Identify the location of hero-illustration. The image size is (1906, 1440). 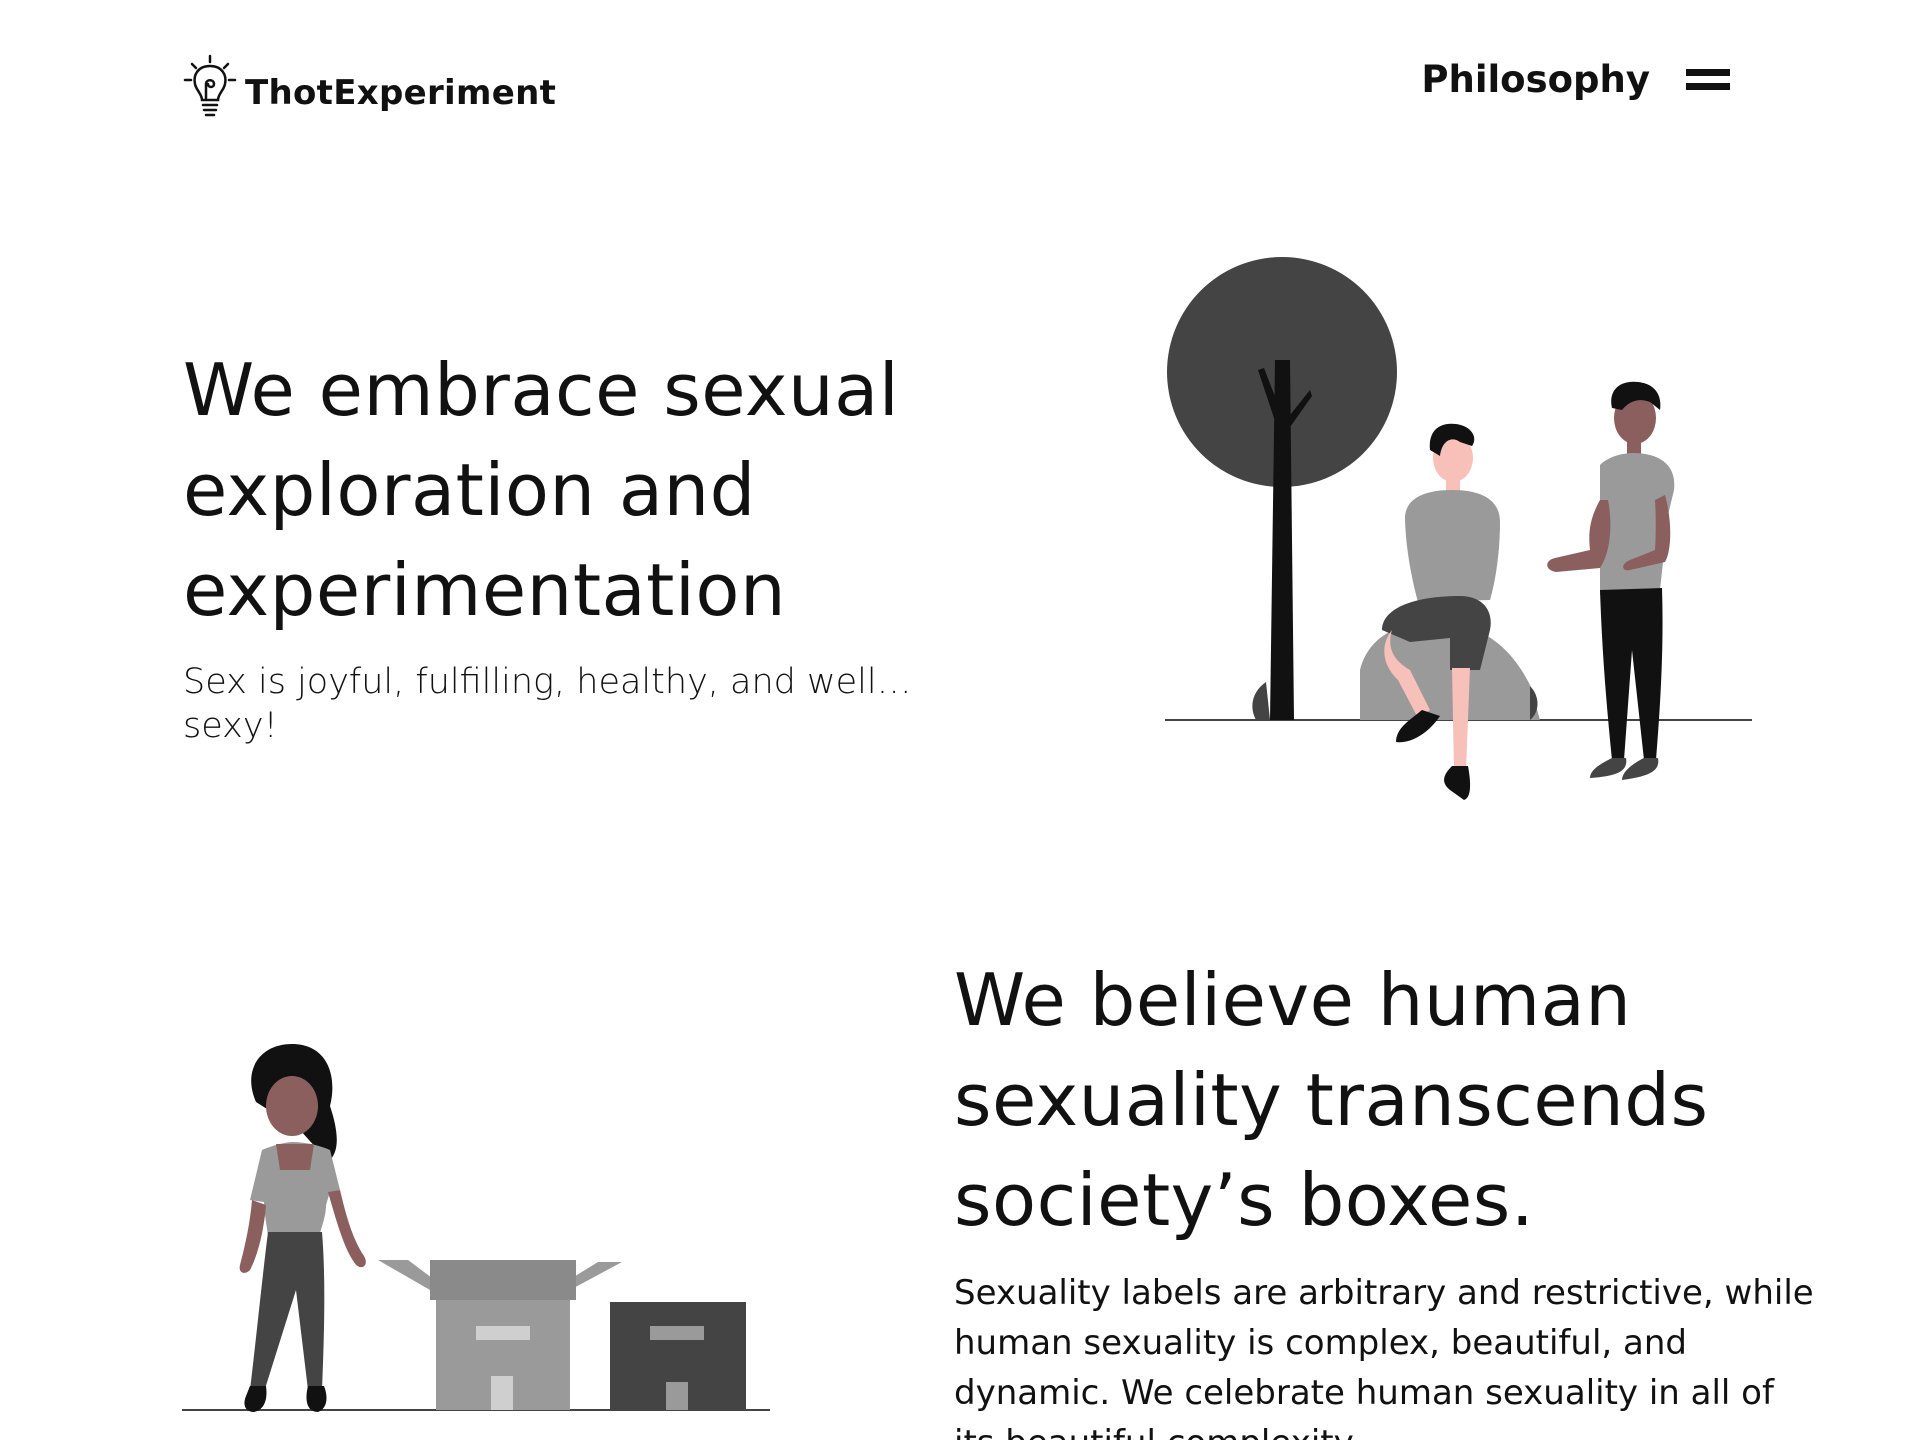
(1460, 542).